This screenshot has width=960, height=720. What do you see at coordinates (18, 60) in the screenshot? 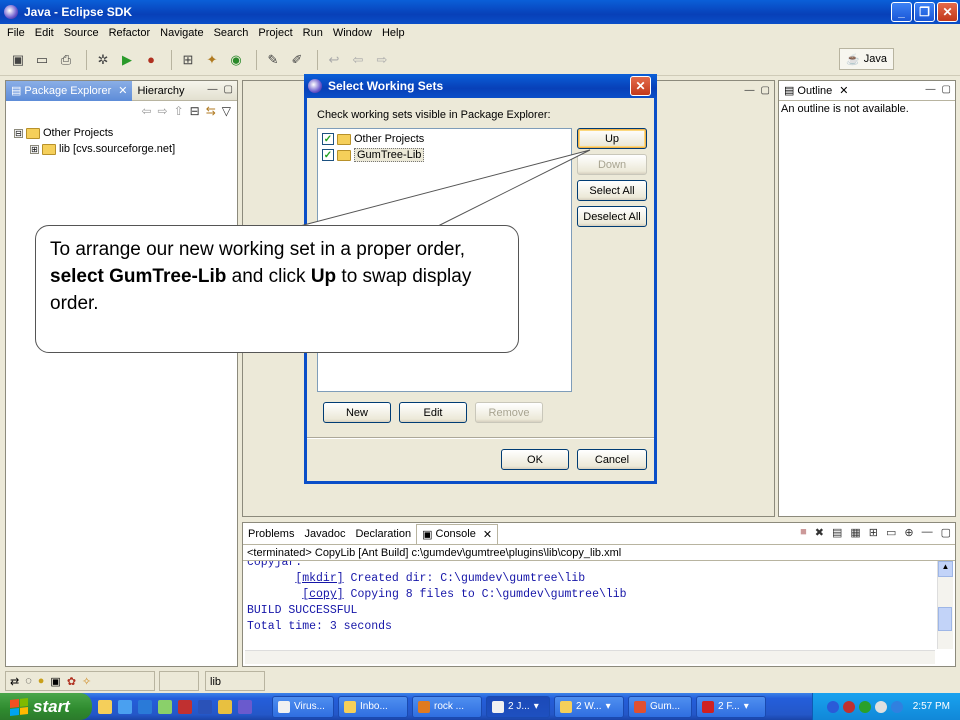
I see `new-icon: ▣` at bounding box center [18, 60].